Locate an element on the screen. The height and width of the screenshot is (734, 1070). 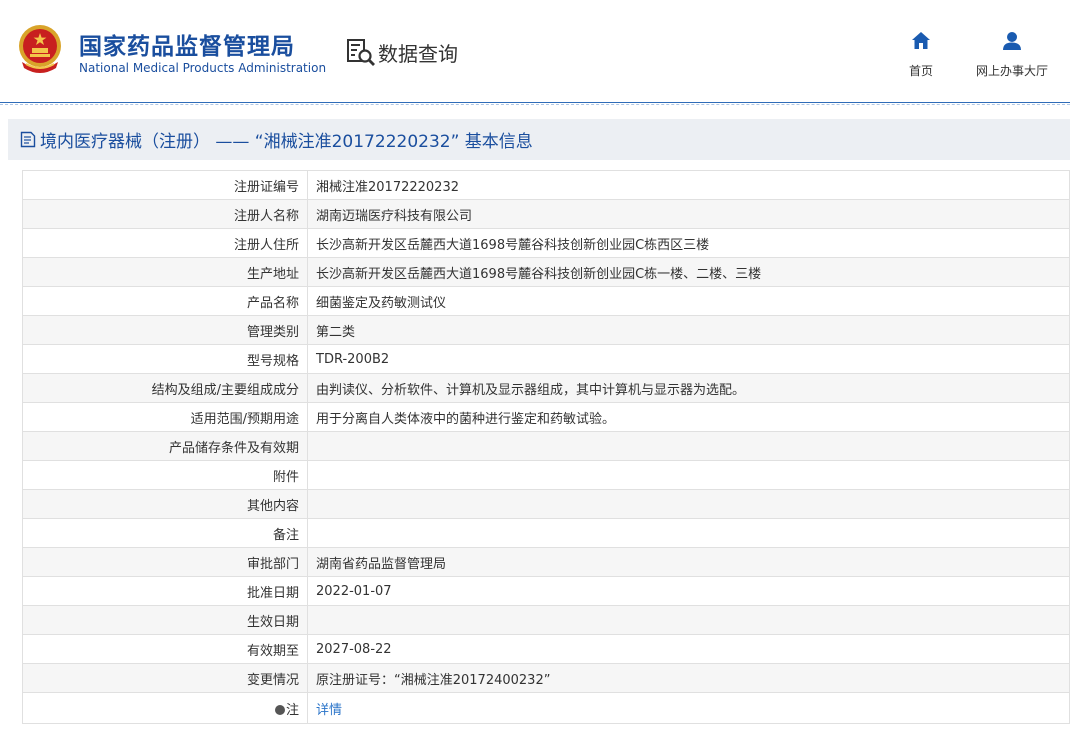
field-row: 产品名称 细菌鉴定及药敏测试仪 is located at coordinates (546, 301).